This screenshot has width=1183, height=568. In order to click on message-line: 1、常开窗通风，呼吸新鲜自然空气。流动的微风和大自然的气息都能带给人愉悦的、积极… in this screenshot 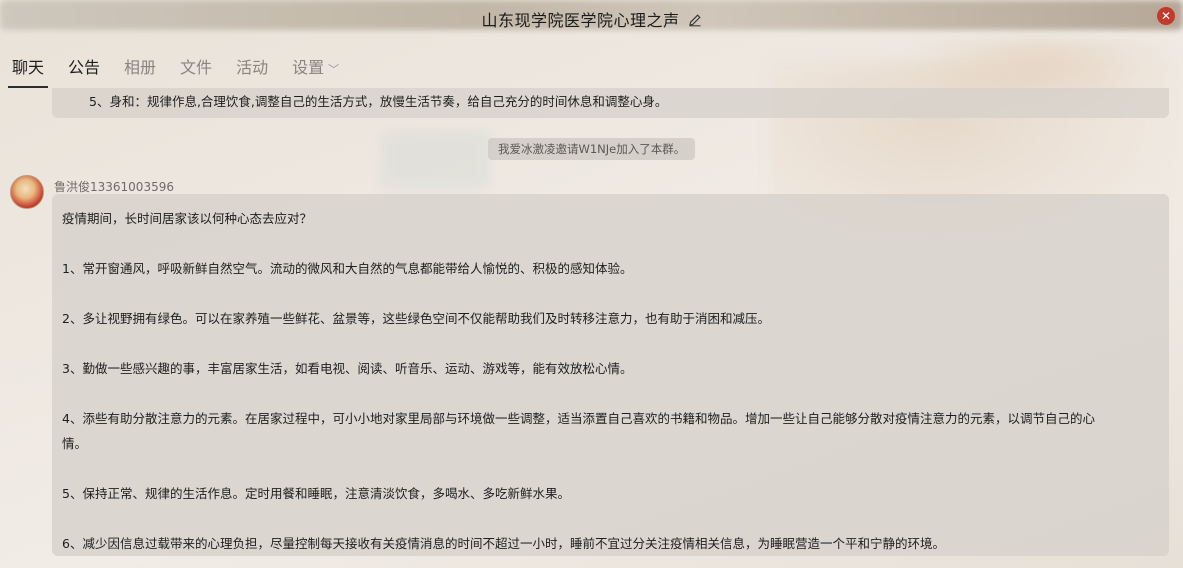, I will do `click(347, 268)`.